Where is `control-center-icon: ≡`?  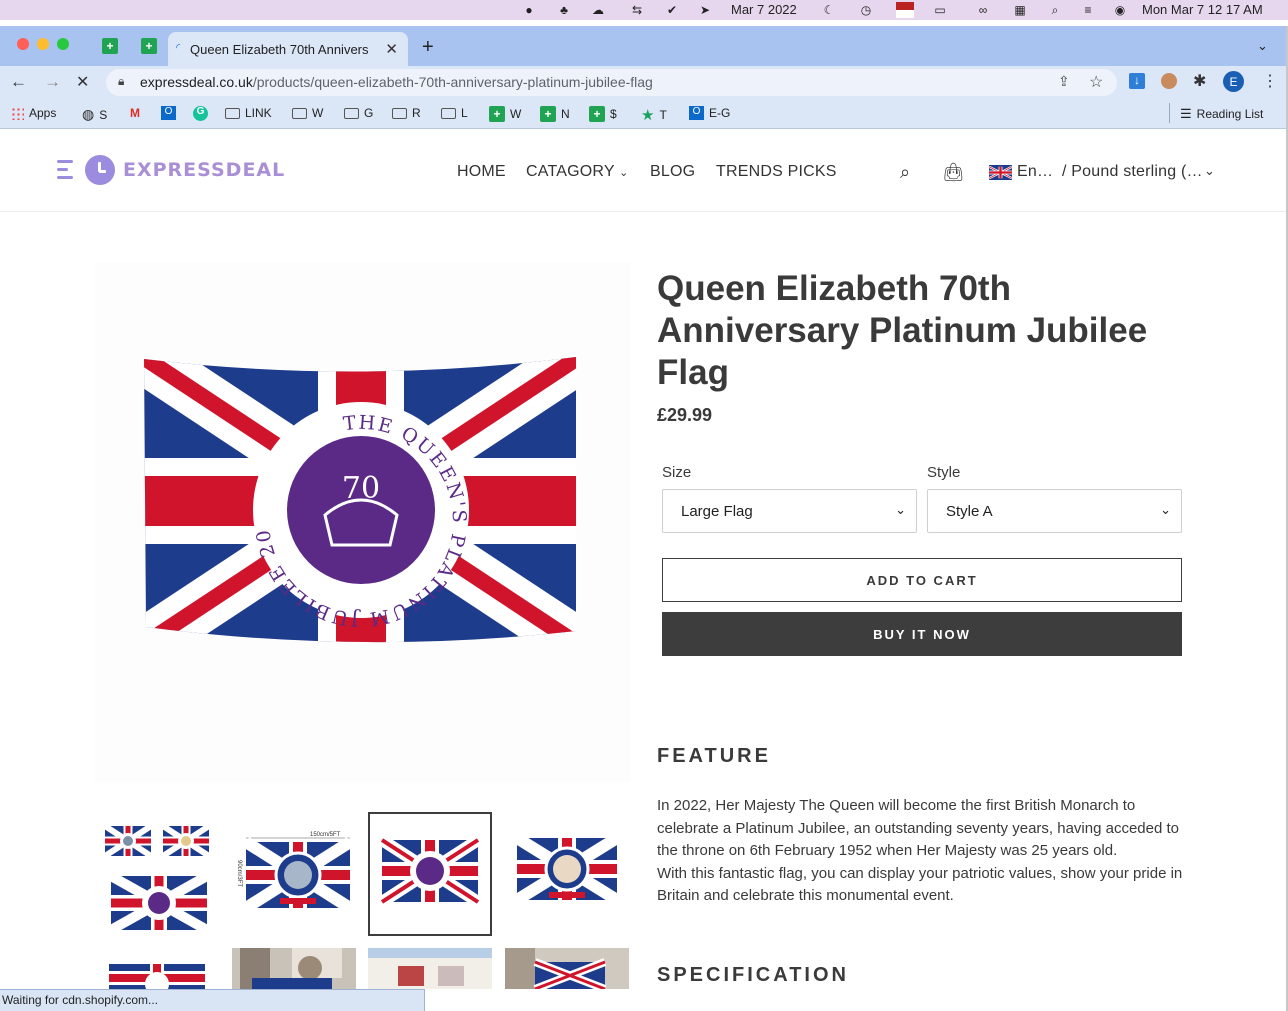
control-center-icon: ≡ is located at coordinates (1088, 10).